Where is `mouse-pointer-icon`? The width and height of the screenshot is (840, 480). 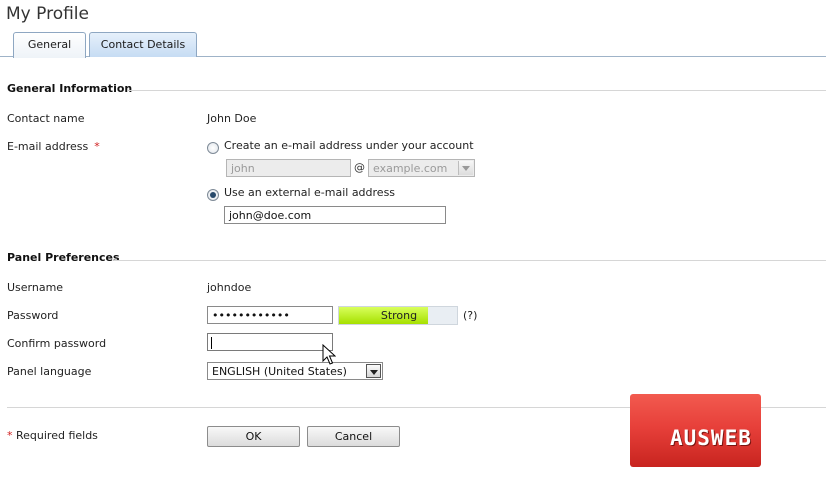 mouse-pointer-icon is located at coordinates (329, 354).